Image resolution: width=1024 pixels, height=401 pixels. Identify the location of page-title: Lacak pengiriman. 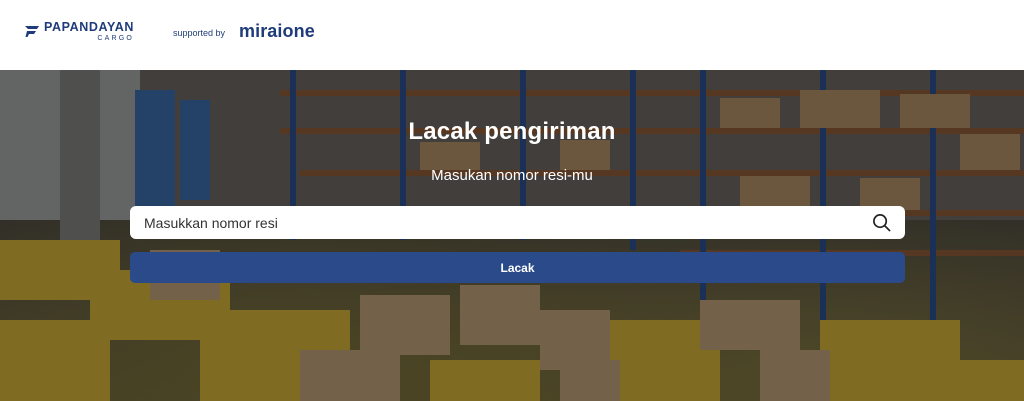
(512, 131).